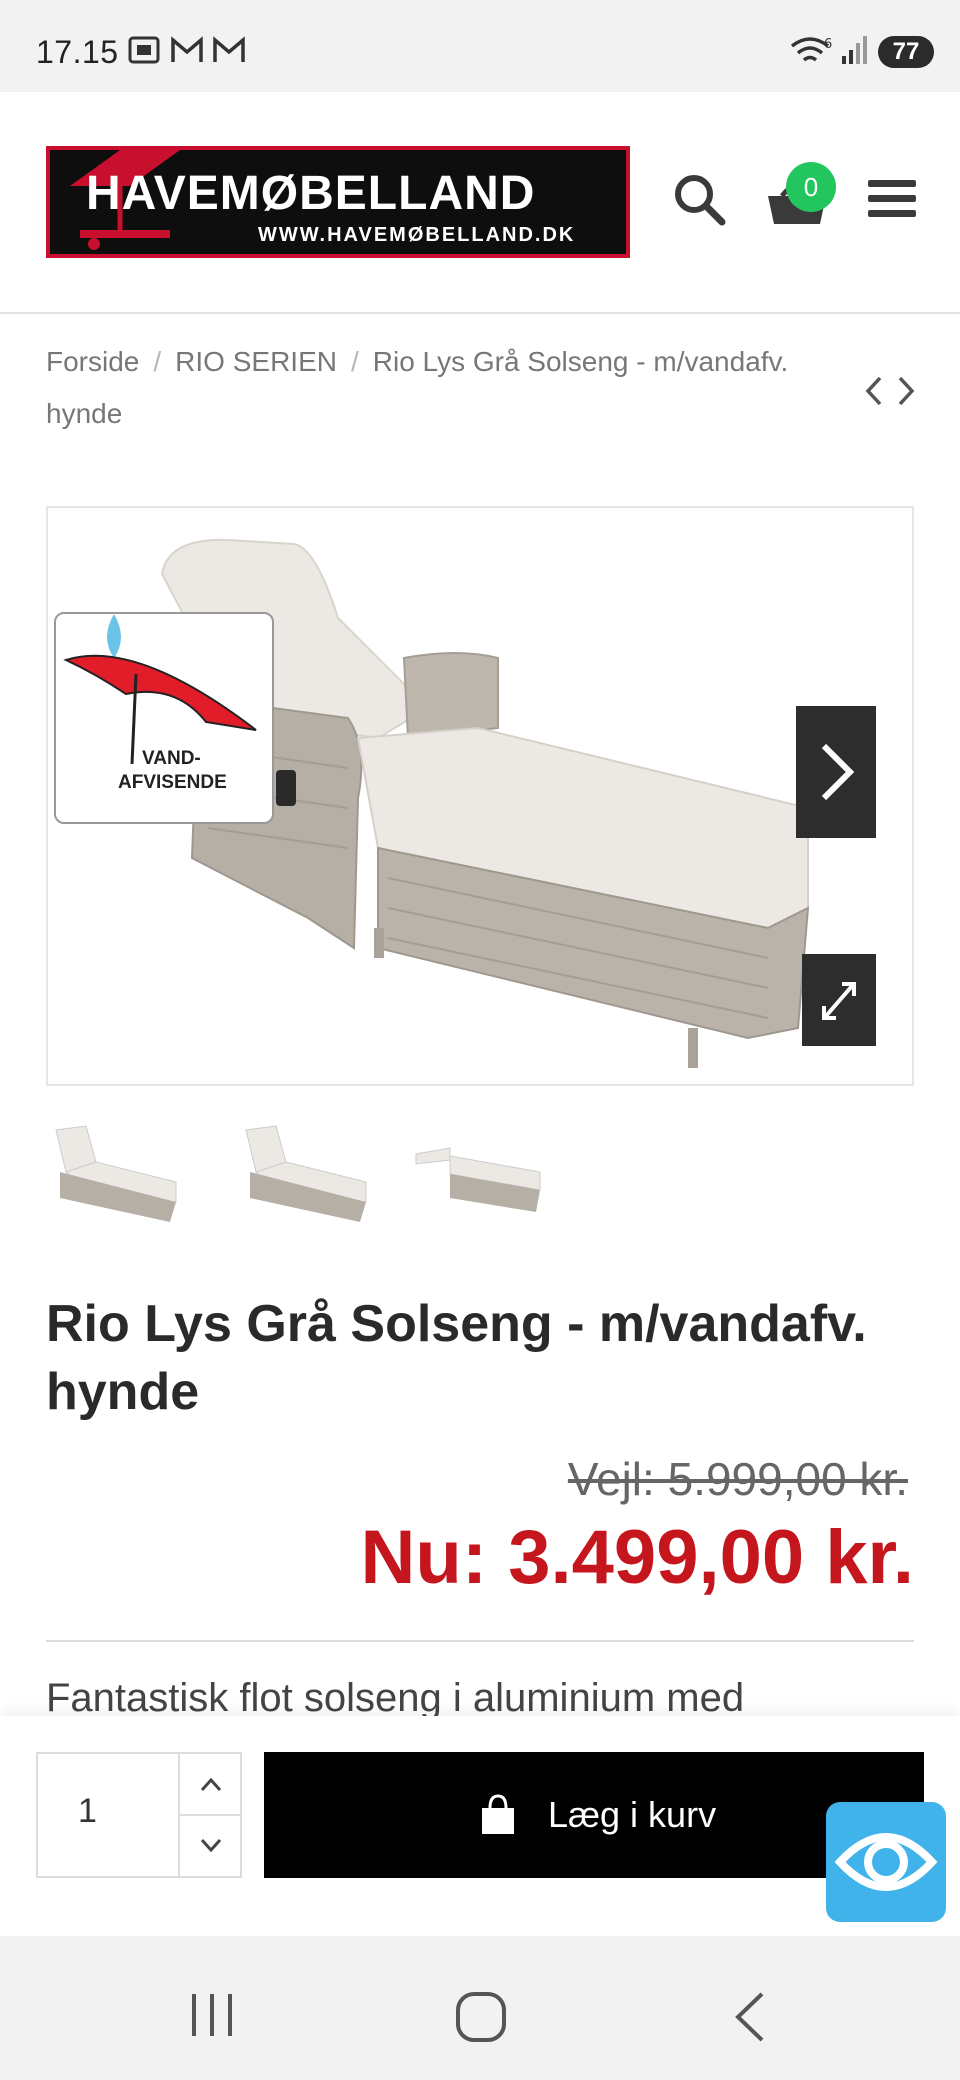 The height and width of the screenshot is (2080, 960). What do you see at coordinates (699, 199) in the screenshot?
I see `search-icon` at bounding box center [699, 199].